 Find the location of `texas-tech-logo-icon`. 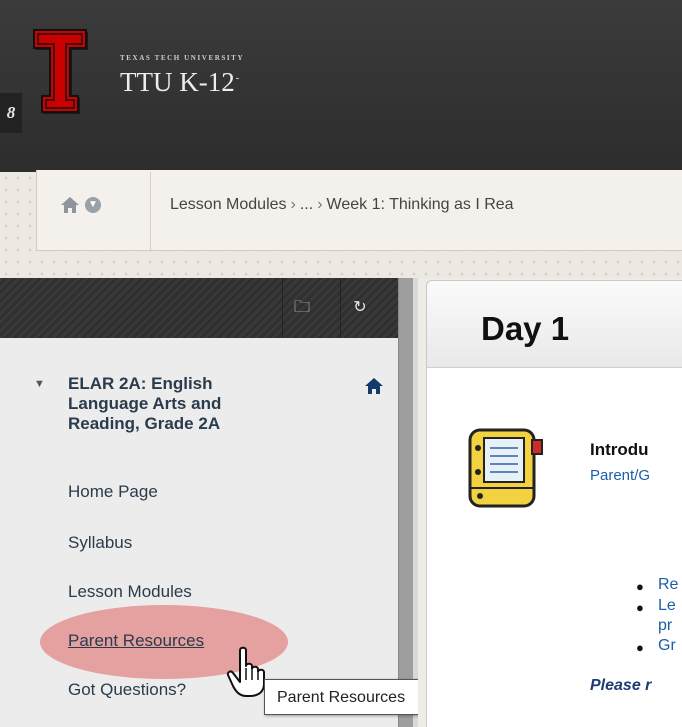

texas-tech-logo-icon is located at coordinates (60, 71).